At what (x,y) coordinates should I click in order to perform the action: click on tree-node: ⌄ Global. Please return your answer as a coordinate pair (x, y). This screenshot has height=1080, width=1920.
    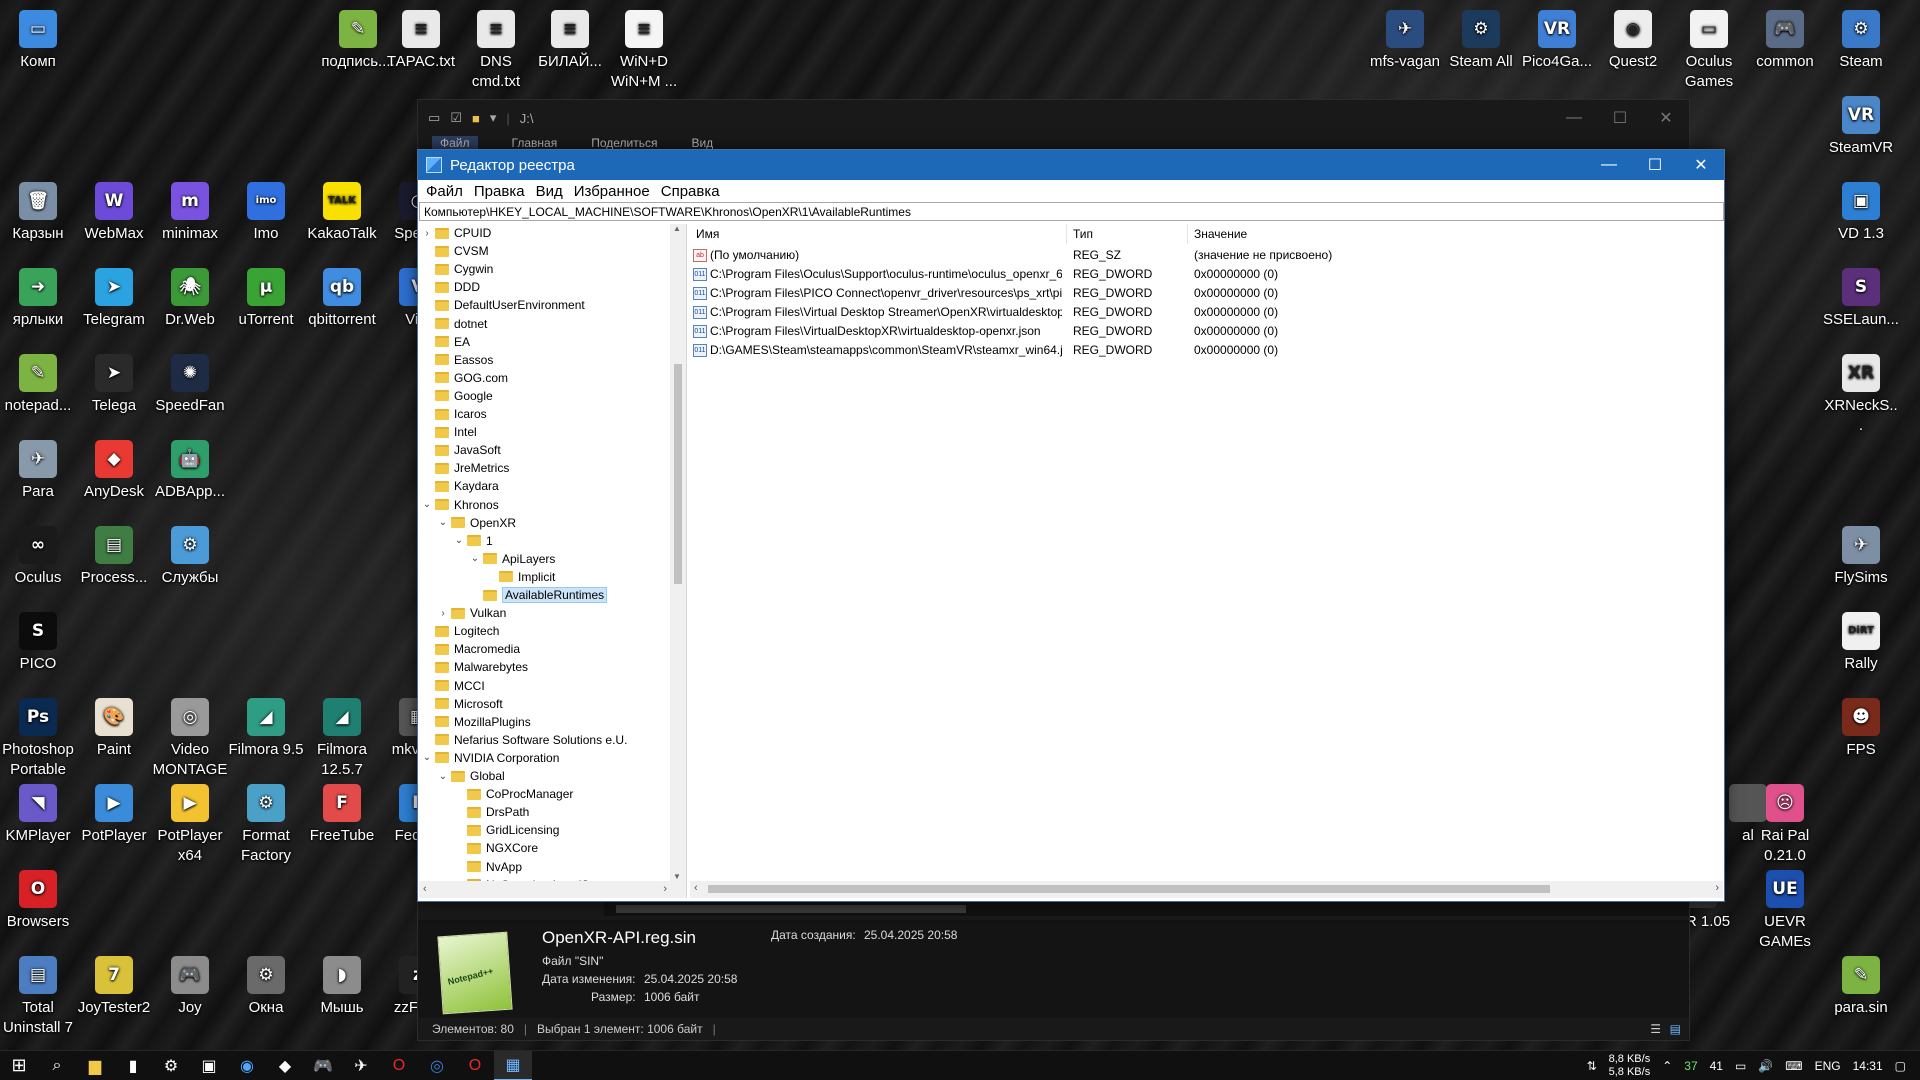
    Looking at the image, I should click on (471, 776).